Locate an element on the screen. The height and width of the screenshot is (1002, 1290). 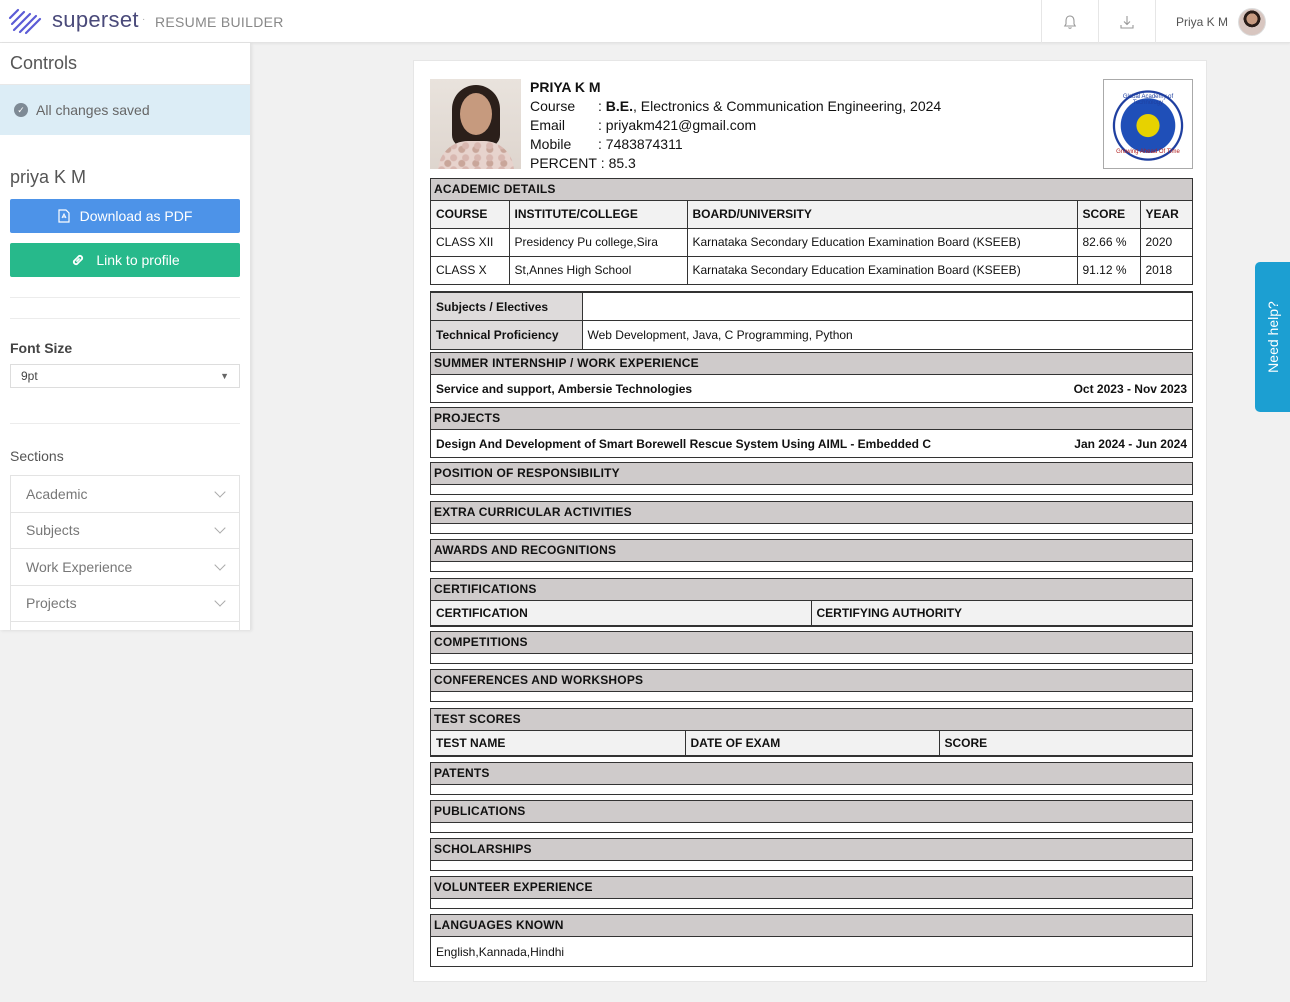
email-key: Email is located at coordinates (548, 125).